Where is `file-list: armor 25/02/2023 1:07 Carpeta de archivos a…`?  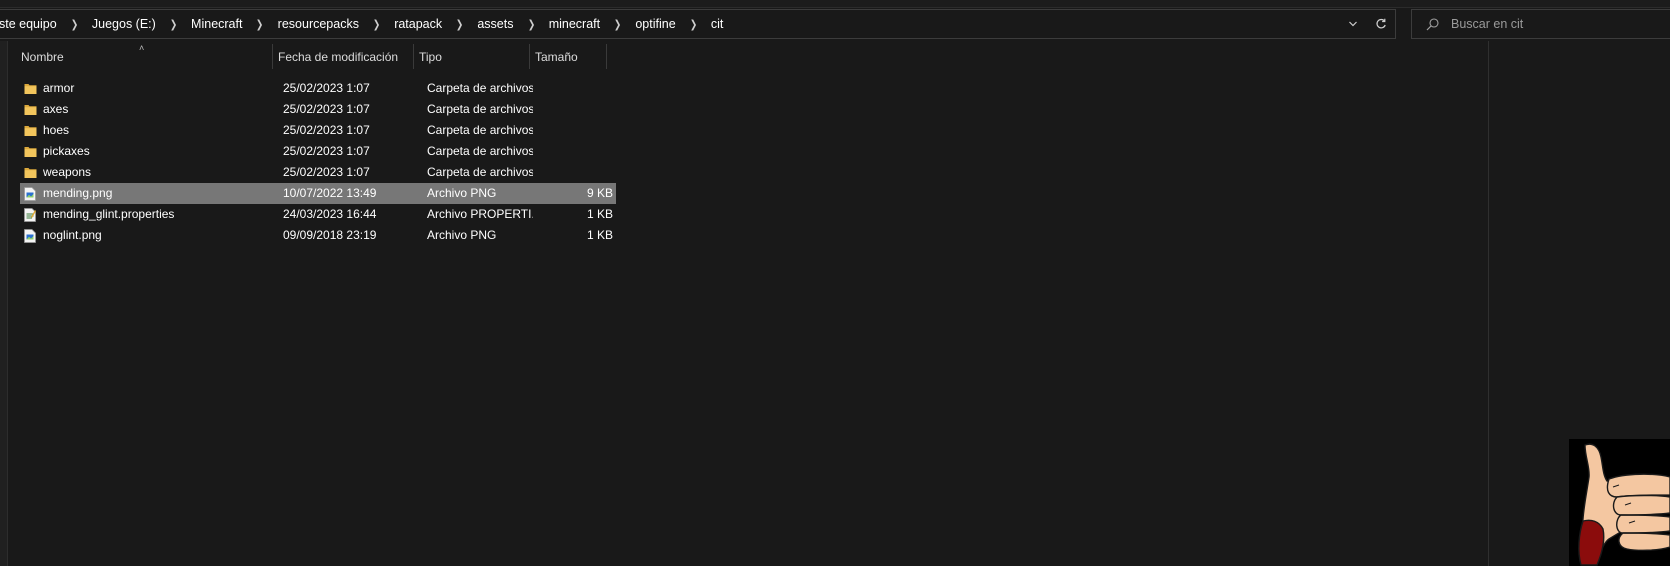 file-list: armor 25/02/2023 1:07 Carpeta de archivos a… is located at coordinates (318, 162).